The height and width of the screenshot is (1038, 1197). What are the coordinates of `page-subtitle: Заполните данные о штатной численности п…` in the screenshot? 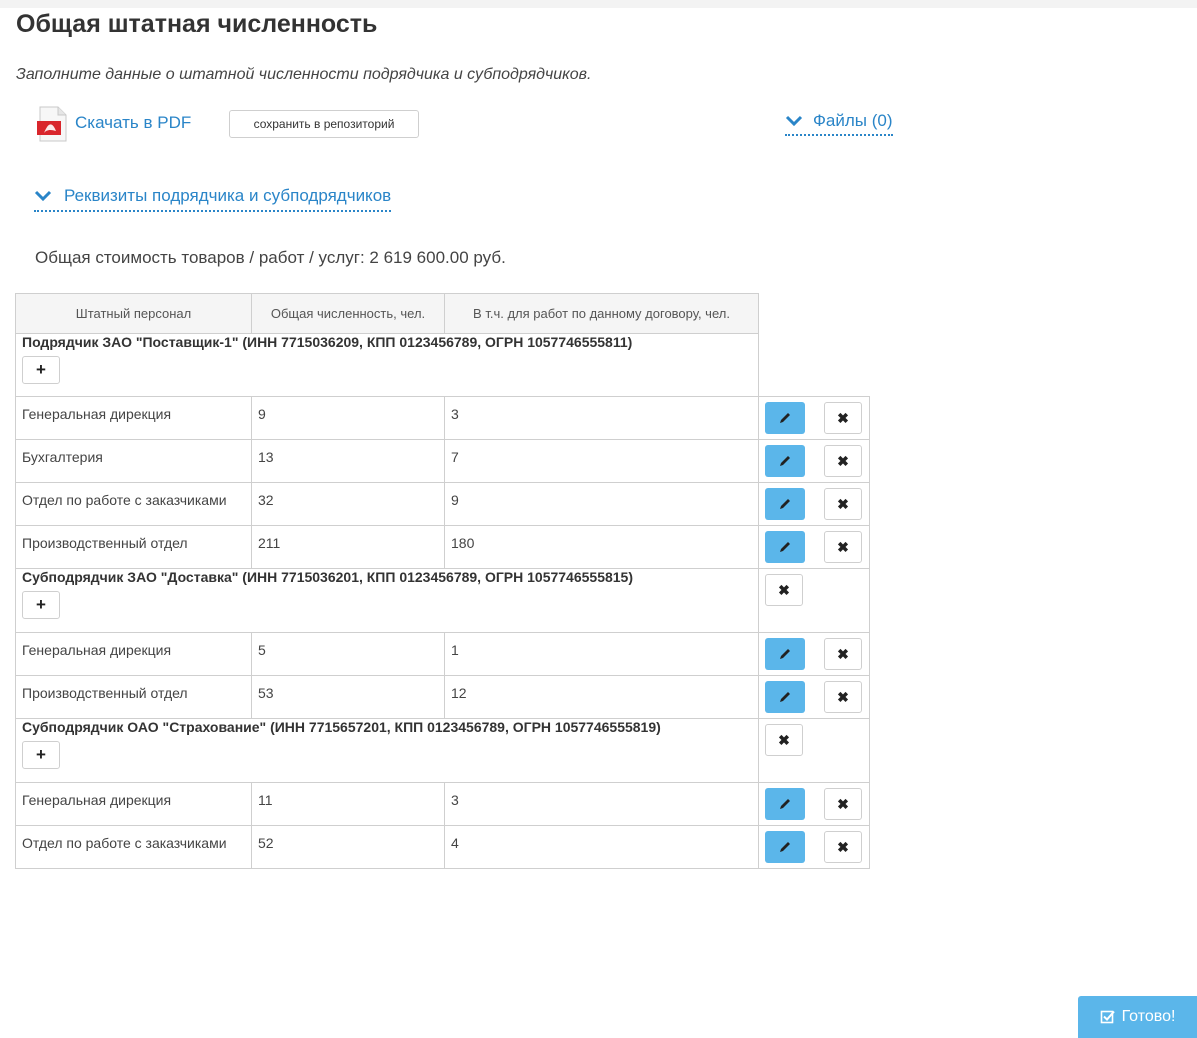 It's located at (304, 74).